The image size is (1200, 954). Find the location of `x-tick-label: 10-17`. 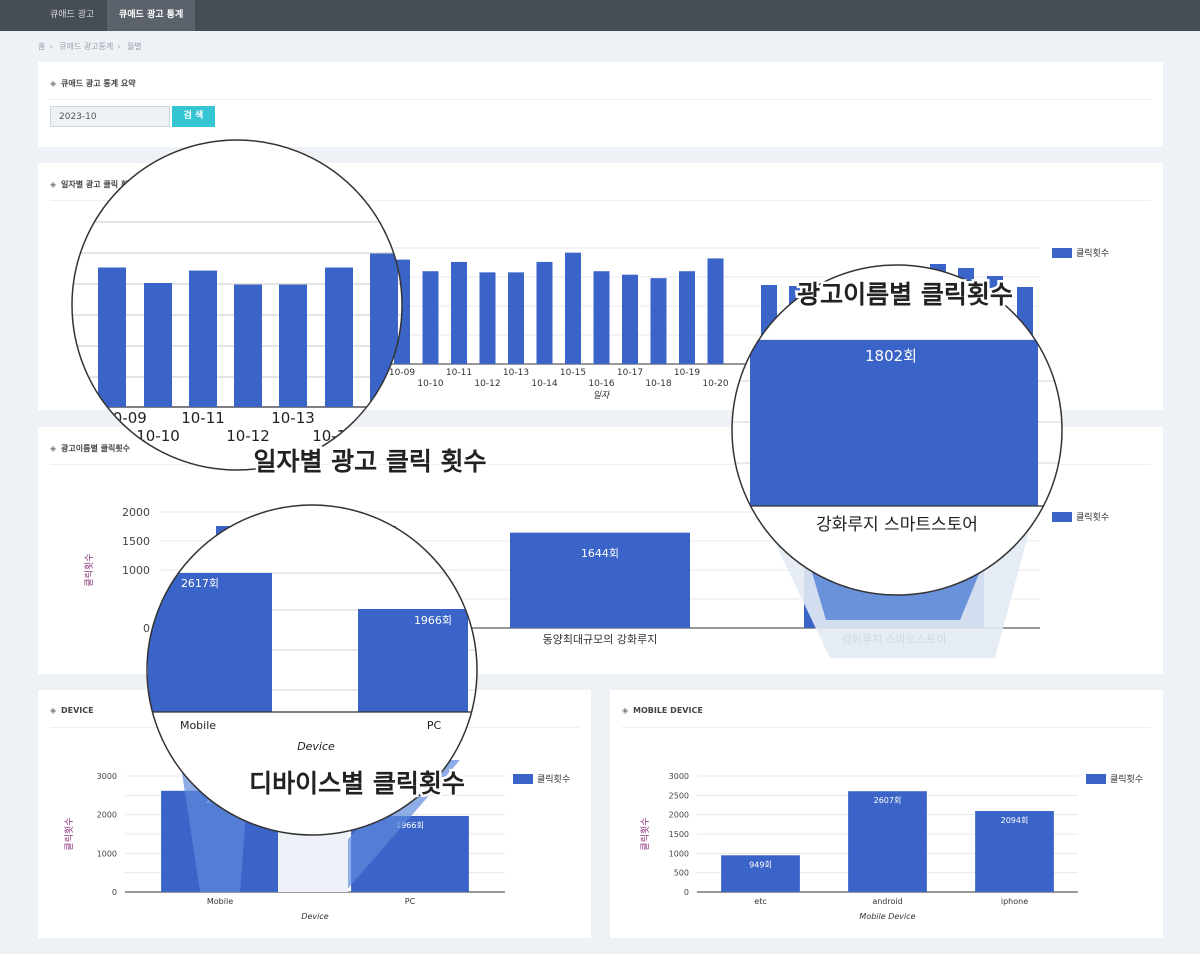

x-tick-label: 10-17 is located at coordinates (630, 373).